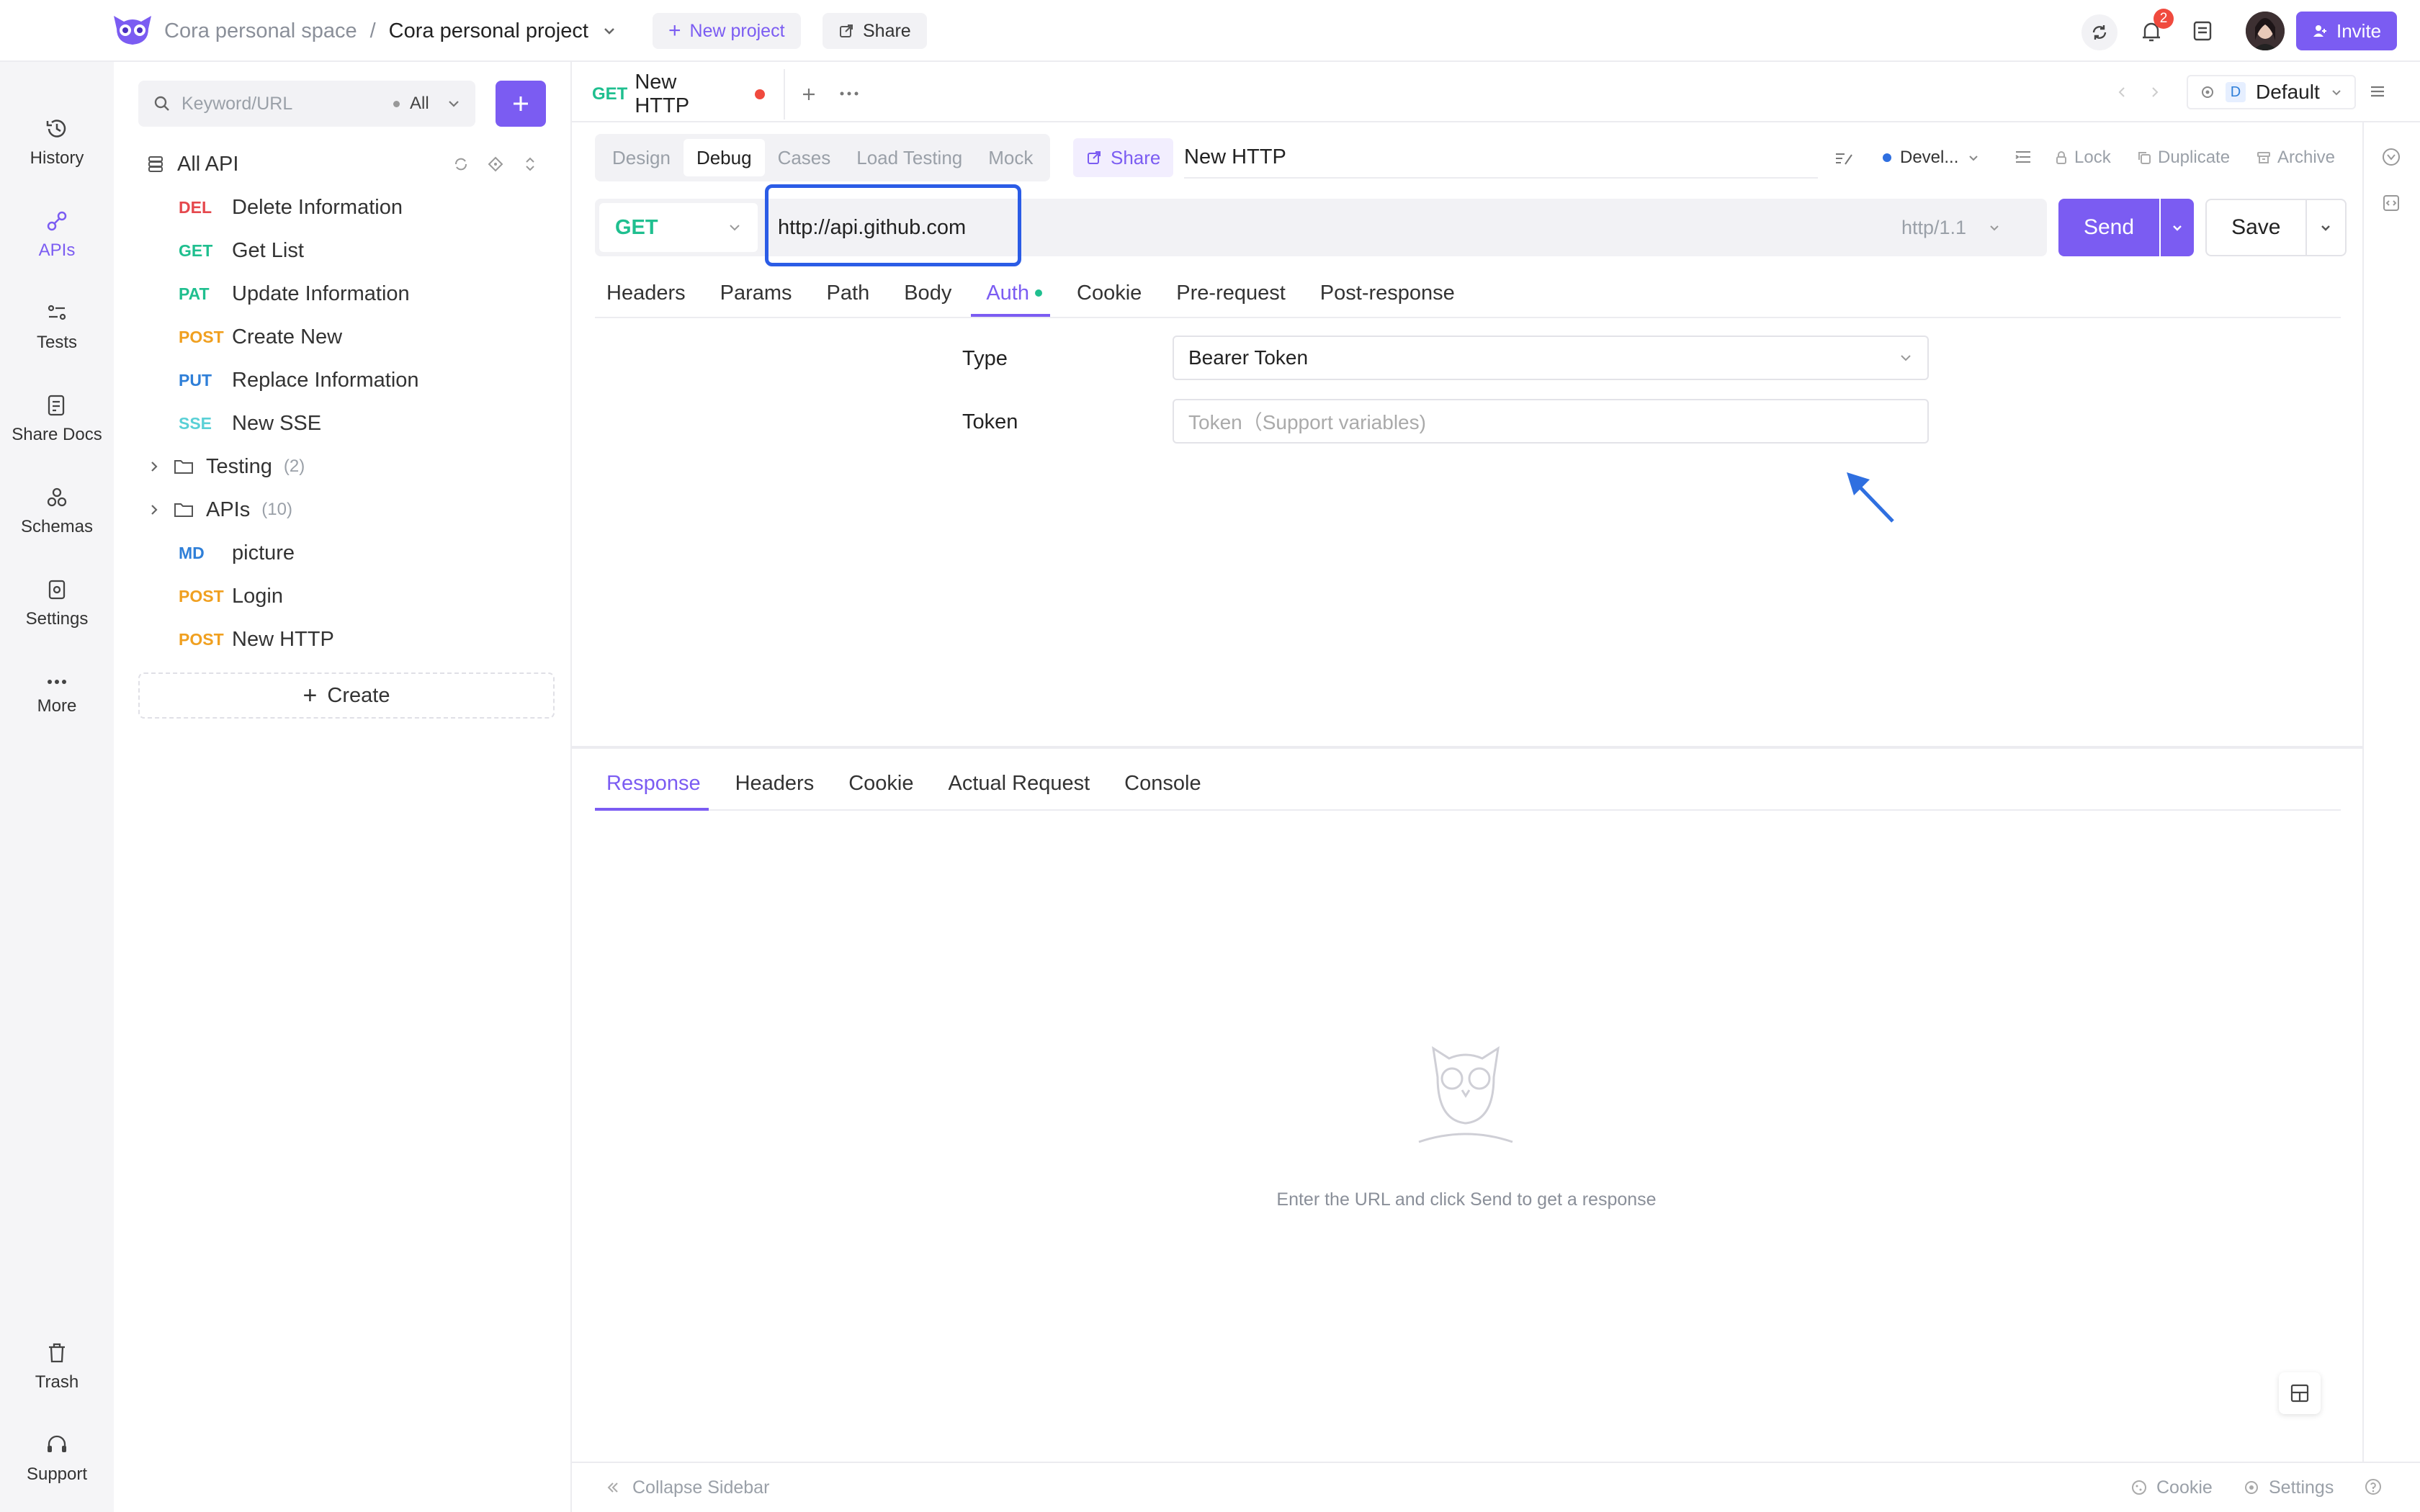 The width and height of the screenshot is (2420, 1512). I want to click on footer-cookie-button: Cookie, so click(2171, 1487).